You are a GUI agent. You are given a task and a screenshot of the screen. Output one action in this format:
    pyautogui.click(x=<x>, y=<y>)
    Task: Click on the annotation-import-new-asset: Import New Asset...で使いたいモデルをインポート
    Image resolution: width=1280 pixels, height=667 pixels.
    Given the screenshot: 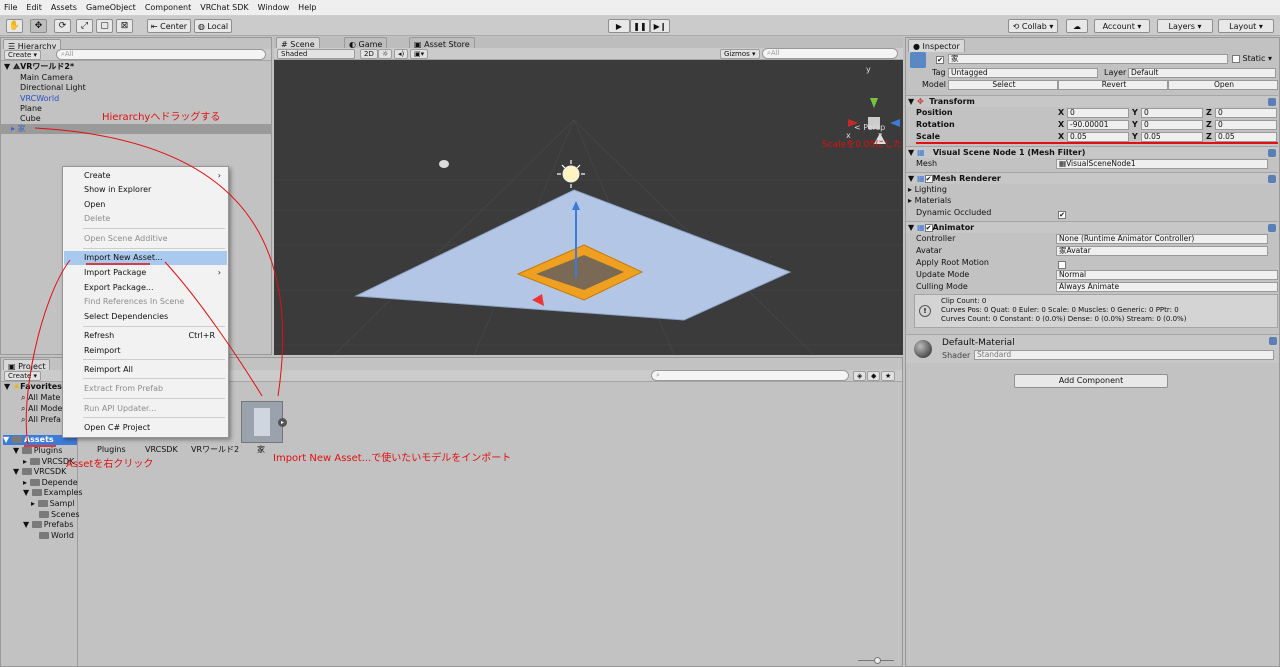 What is the action you would take?
    pyautogui.click(x=392, y=458)
    